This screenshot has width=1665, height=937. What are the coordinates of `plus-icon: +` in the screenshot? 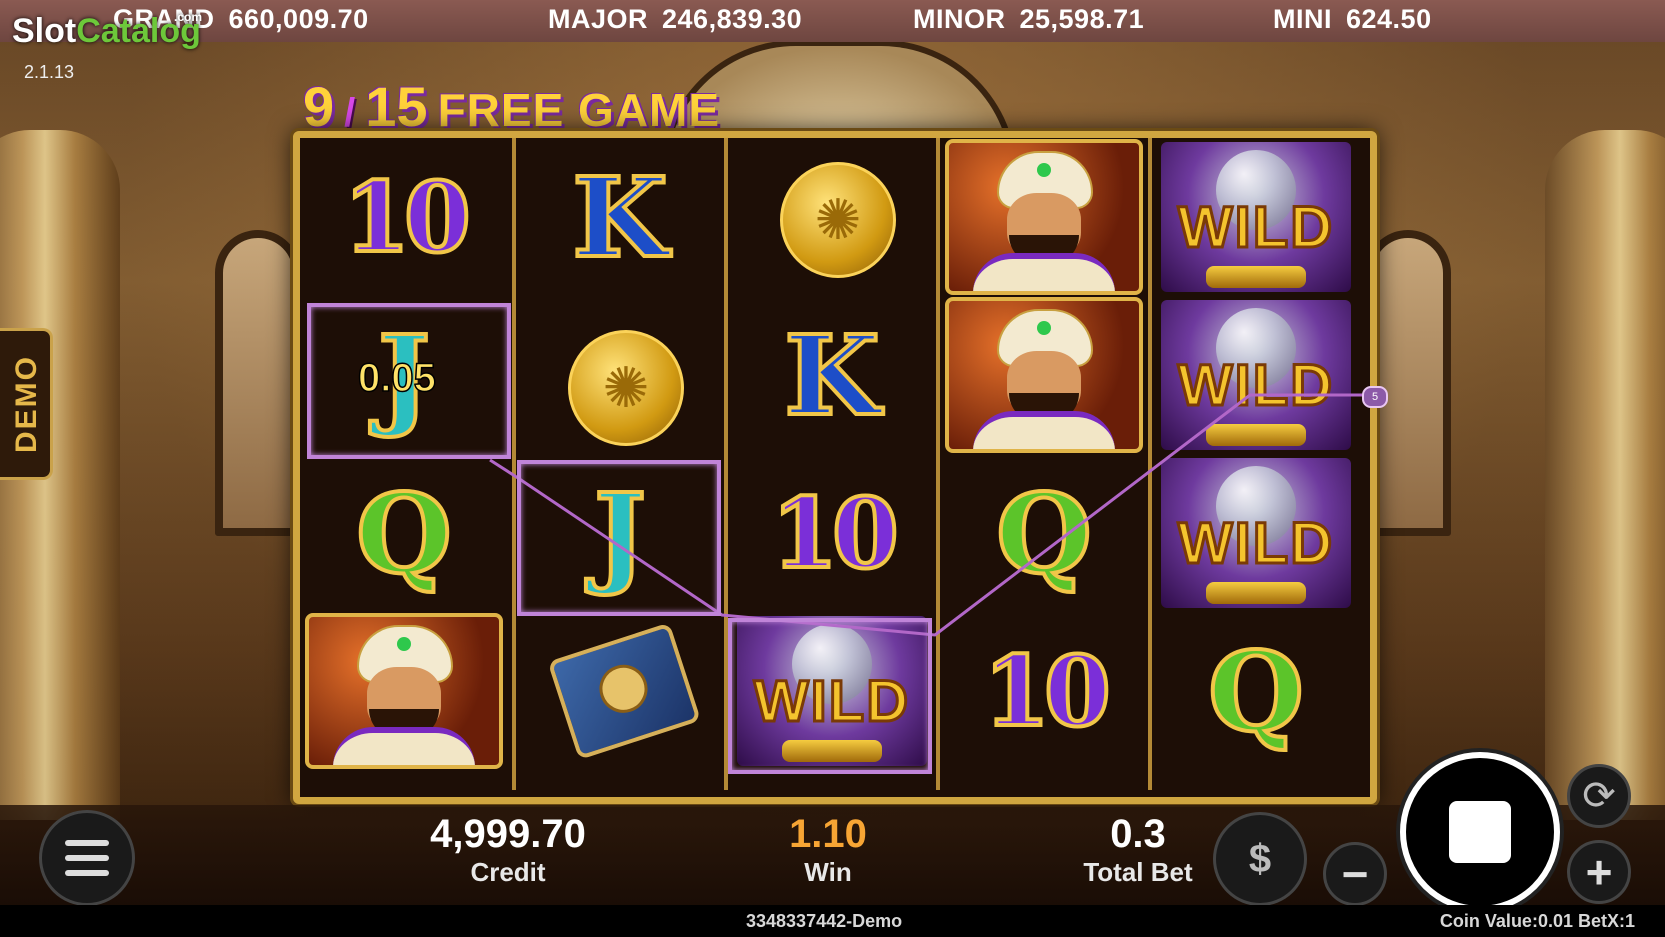 It's located at (1599, 872).